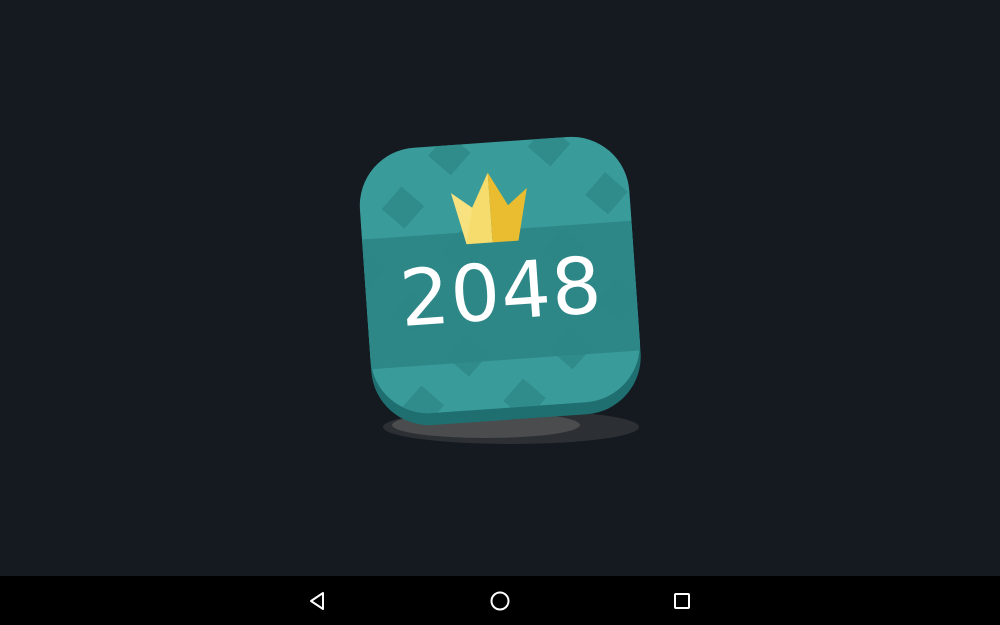 This screenshot has height=625, width=1000. Describe the element at coordinates (501, 293) in the screenshot. I see `logo-title: 2048` at that location.